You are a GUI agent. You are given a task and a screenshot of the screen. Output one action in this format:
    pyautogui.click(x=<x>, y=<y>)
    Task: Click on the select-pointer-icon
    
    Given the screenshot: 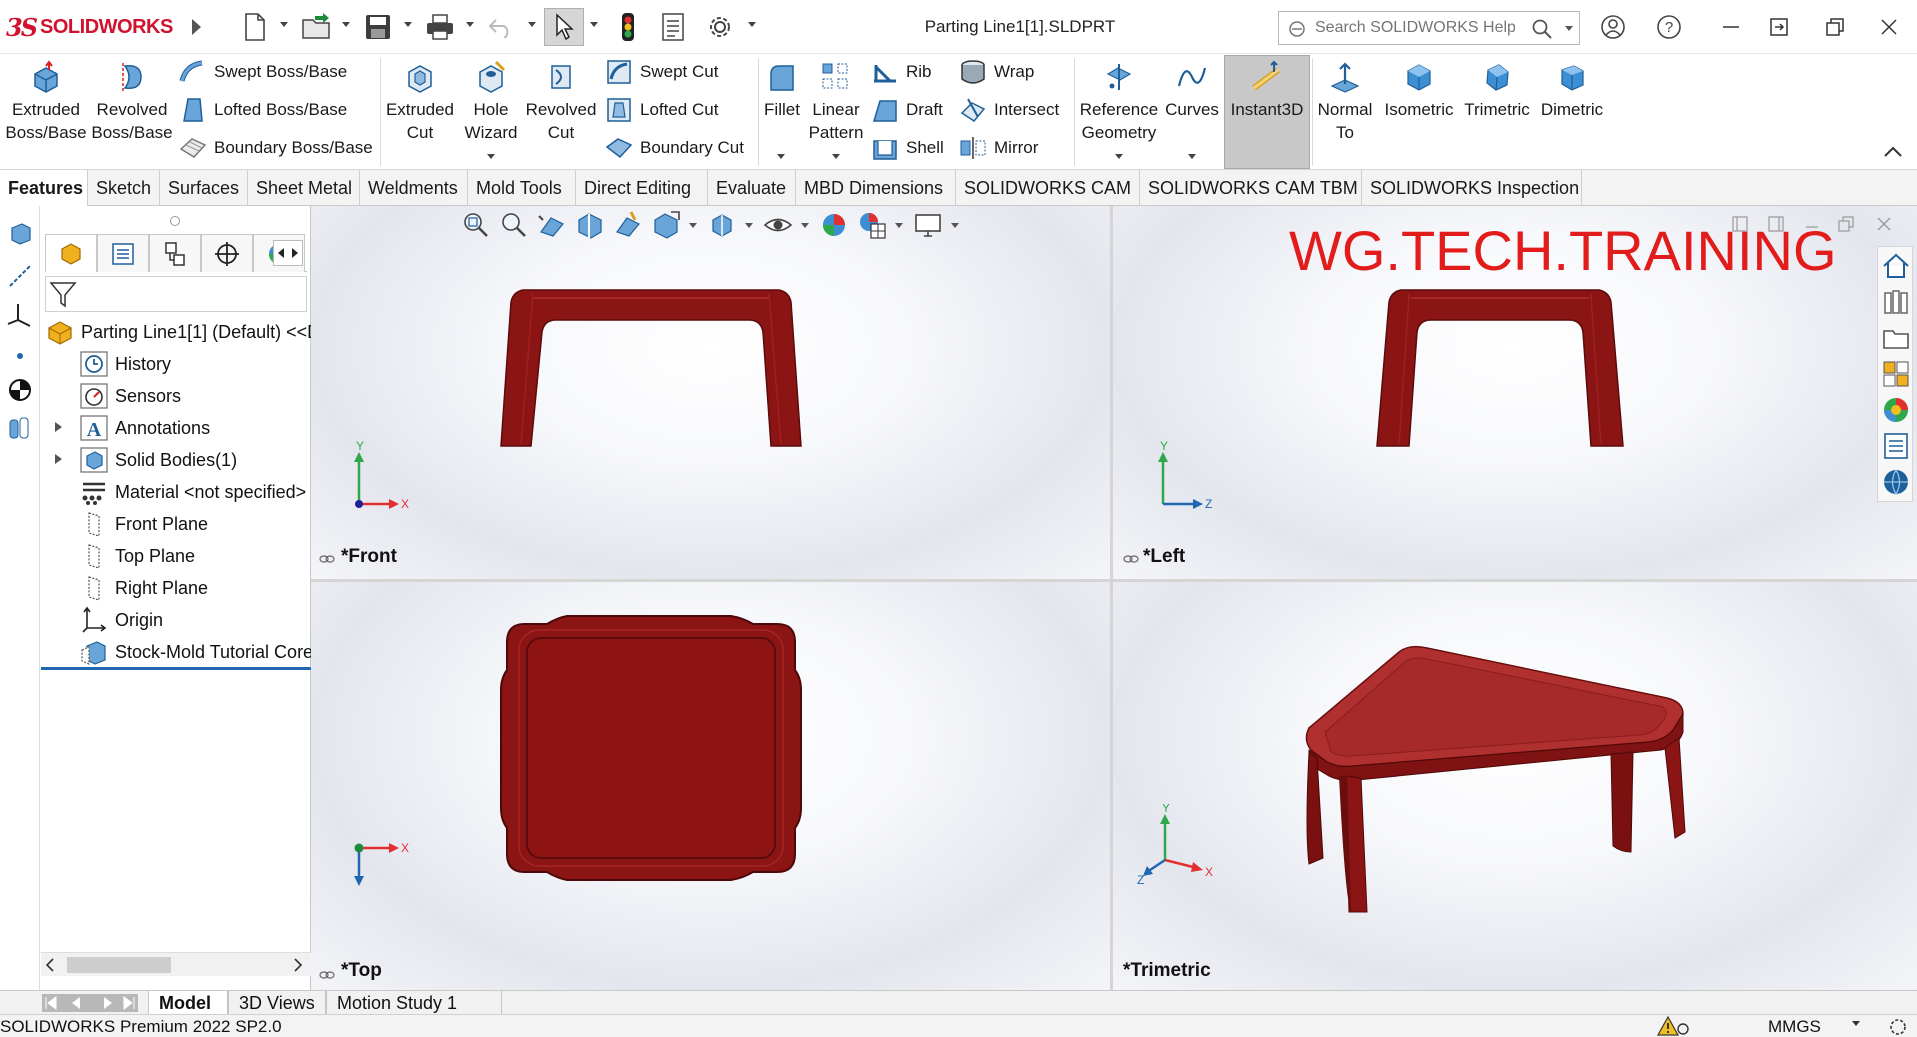 What is the action you would take?
    pyautogui.click(x=564, y=27)
    